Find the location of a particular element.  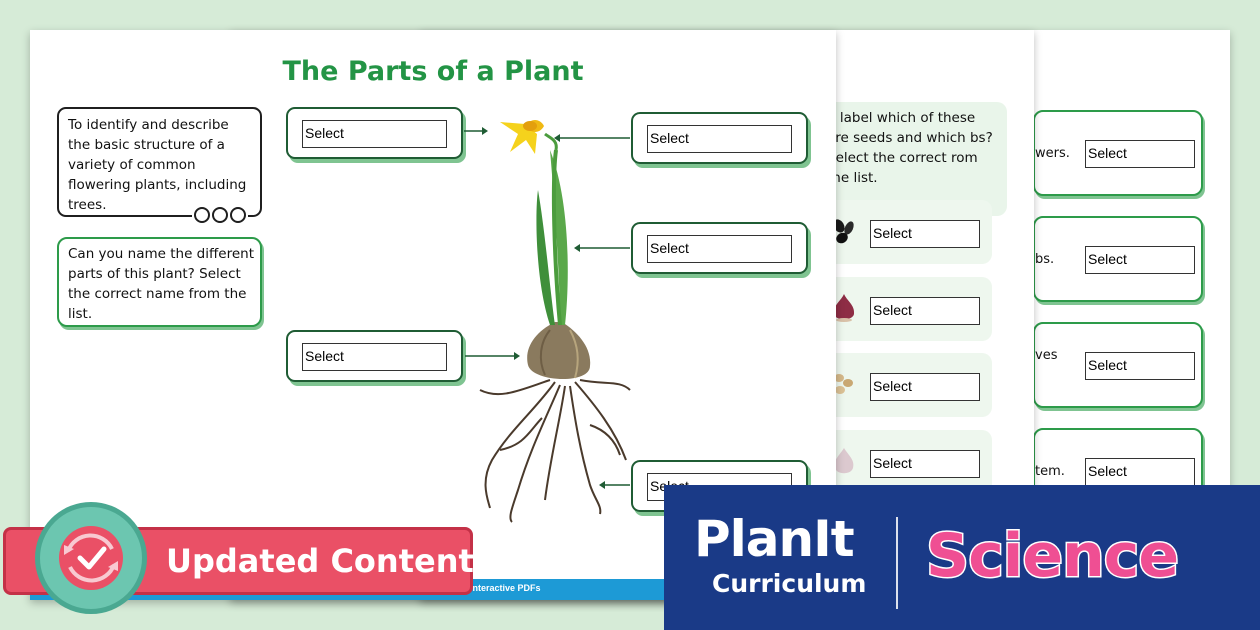

worksheet3-row-3: ves Select is located at coordinates (1118, 365).